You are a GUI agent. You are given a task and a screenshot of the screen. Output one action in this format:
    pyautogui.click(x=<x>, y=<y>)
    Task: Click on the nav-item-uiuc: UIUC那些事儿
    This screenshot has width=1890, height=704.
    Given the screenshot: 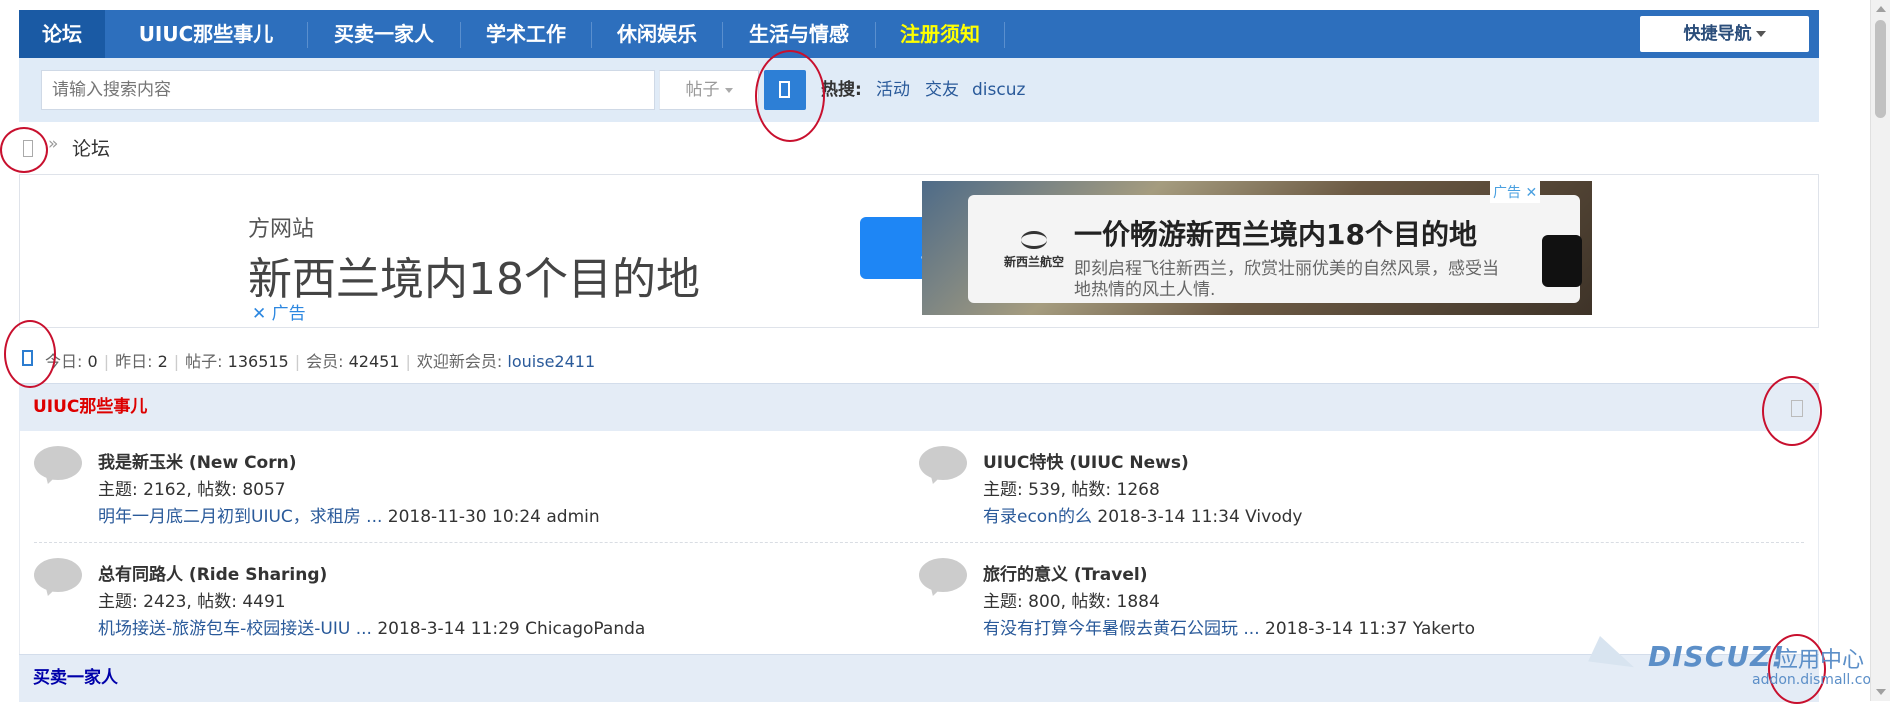 What is the action you would take?
    pyautogui.click(x=206, y=34)
    